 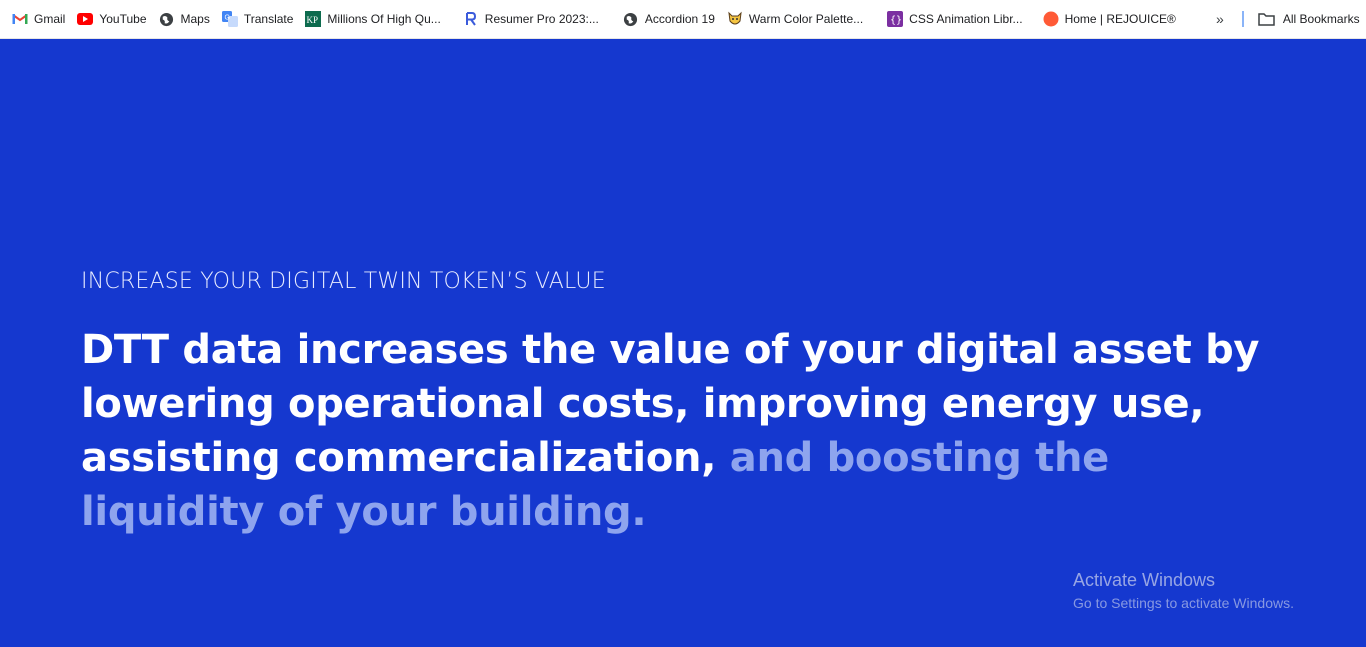 What do you see at coordinates (471, 19) in the screenshot?
I see `resumer-icon` at bounding box center [471, 19].